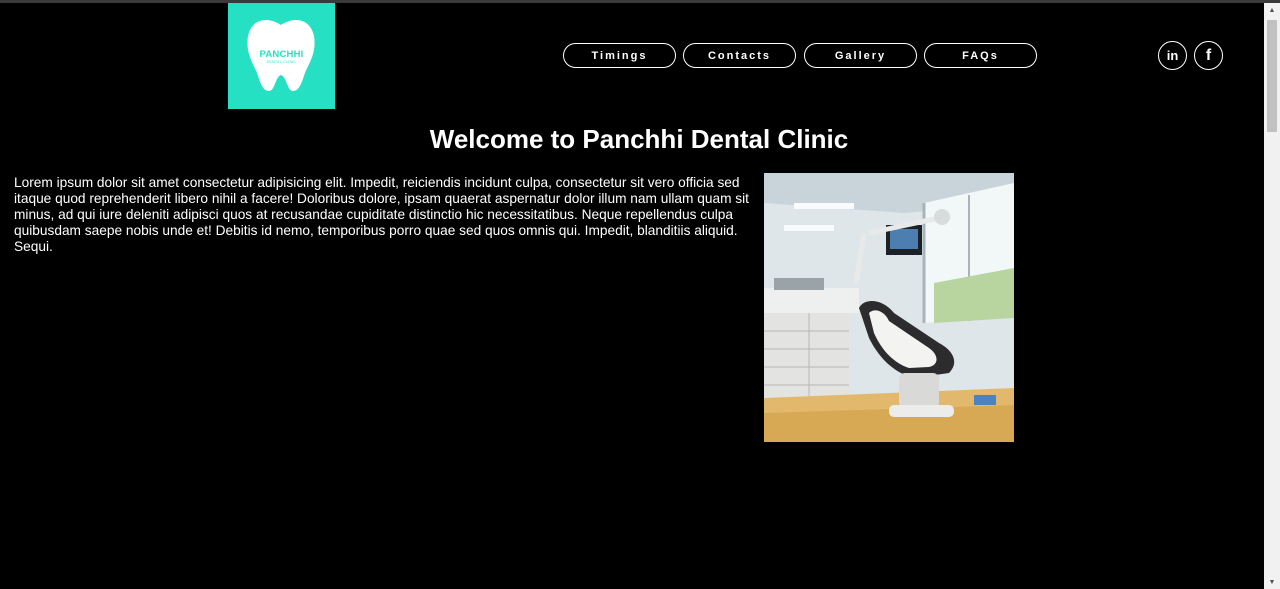  I want to click on facebook-glyph: f, so click(1208, 55).